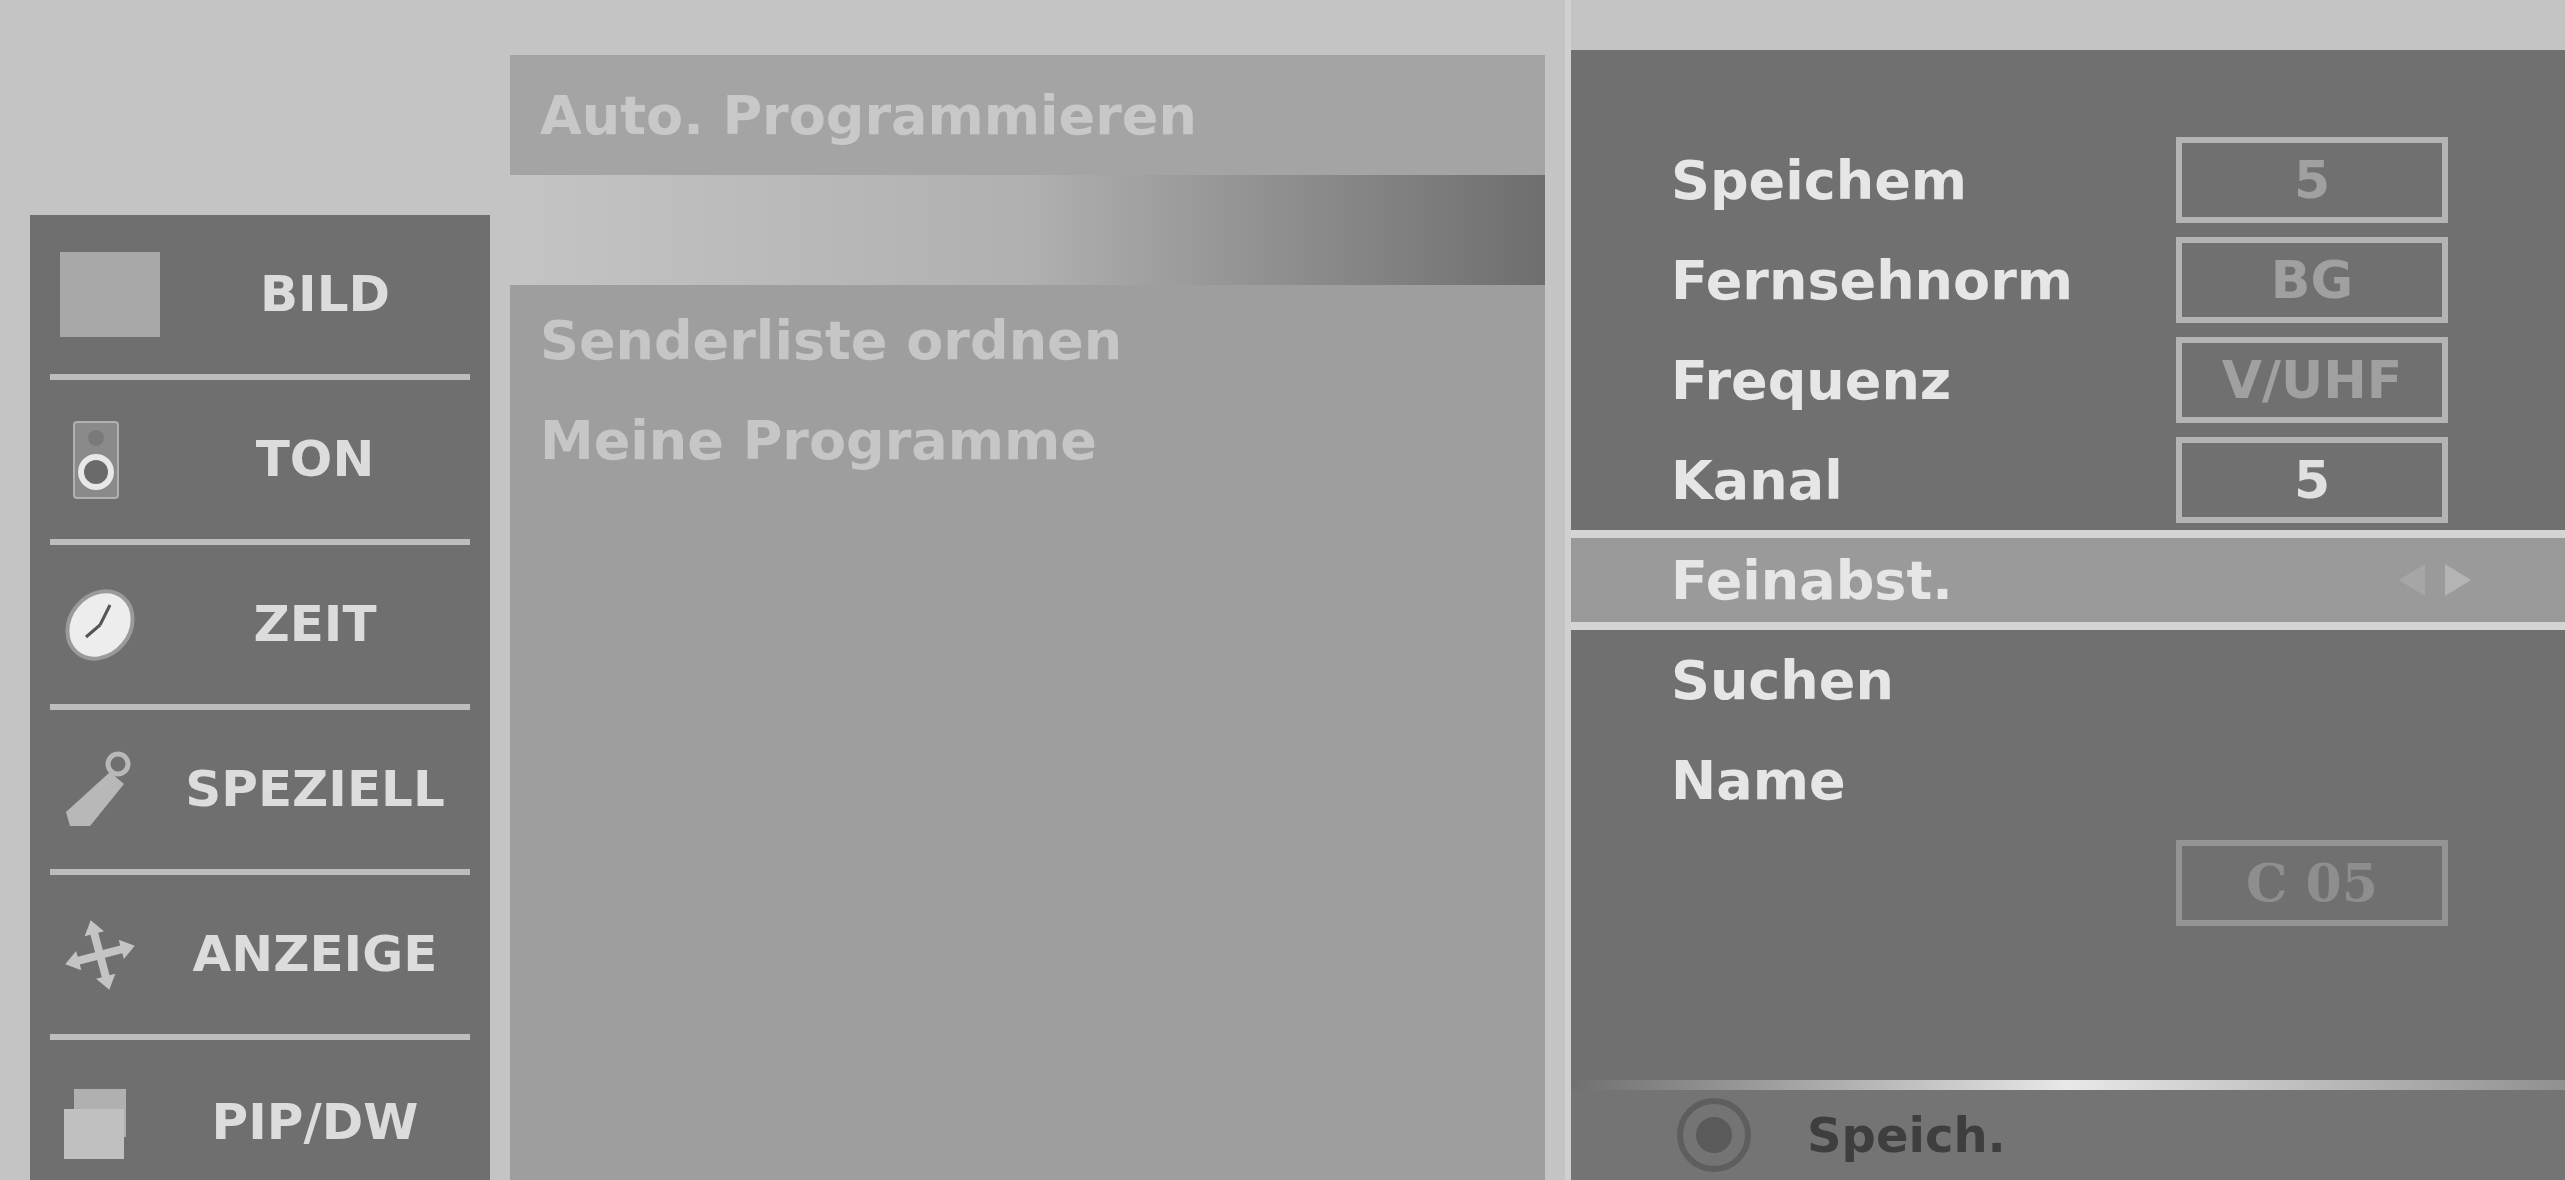  I want to click on setting-label: Suchen, so click(1783, 680).